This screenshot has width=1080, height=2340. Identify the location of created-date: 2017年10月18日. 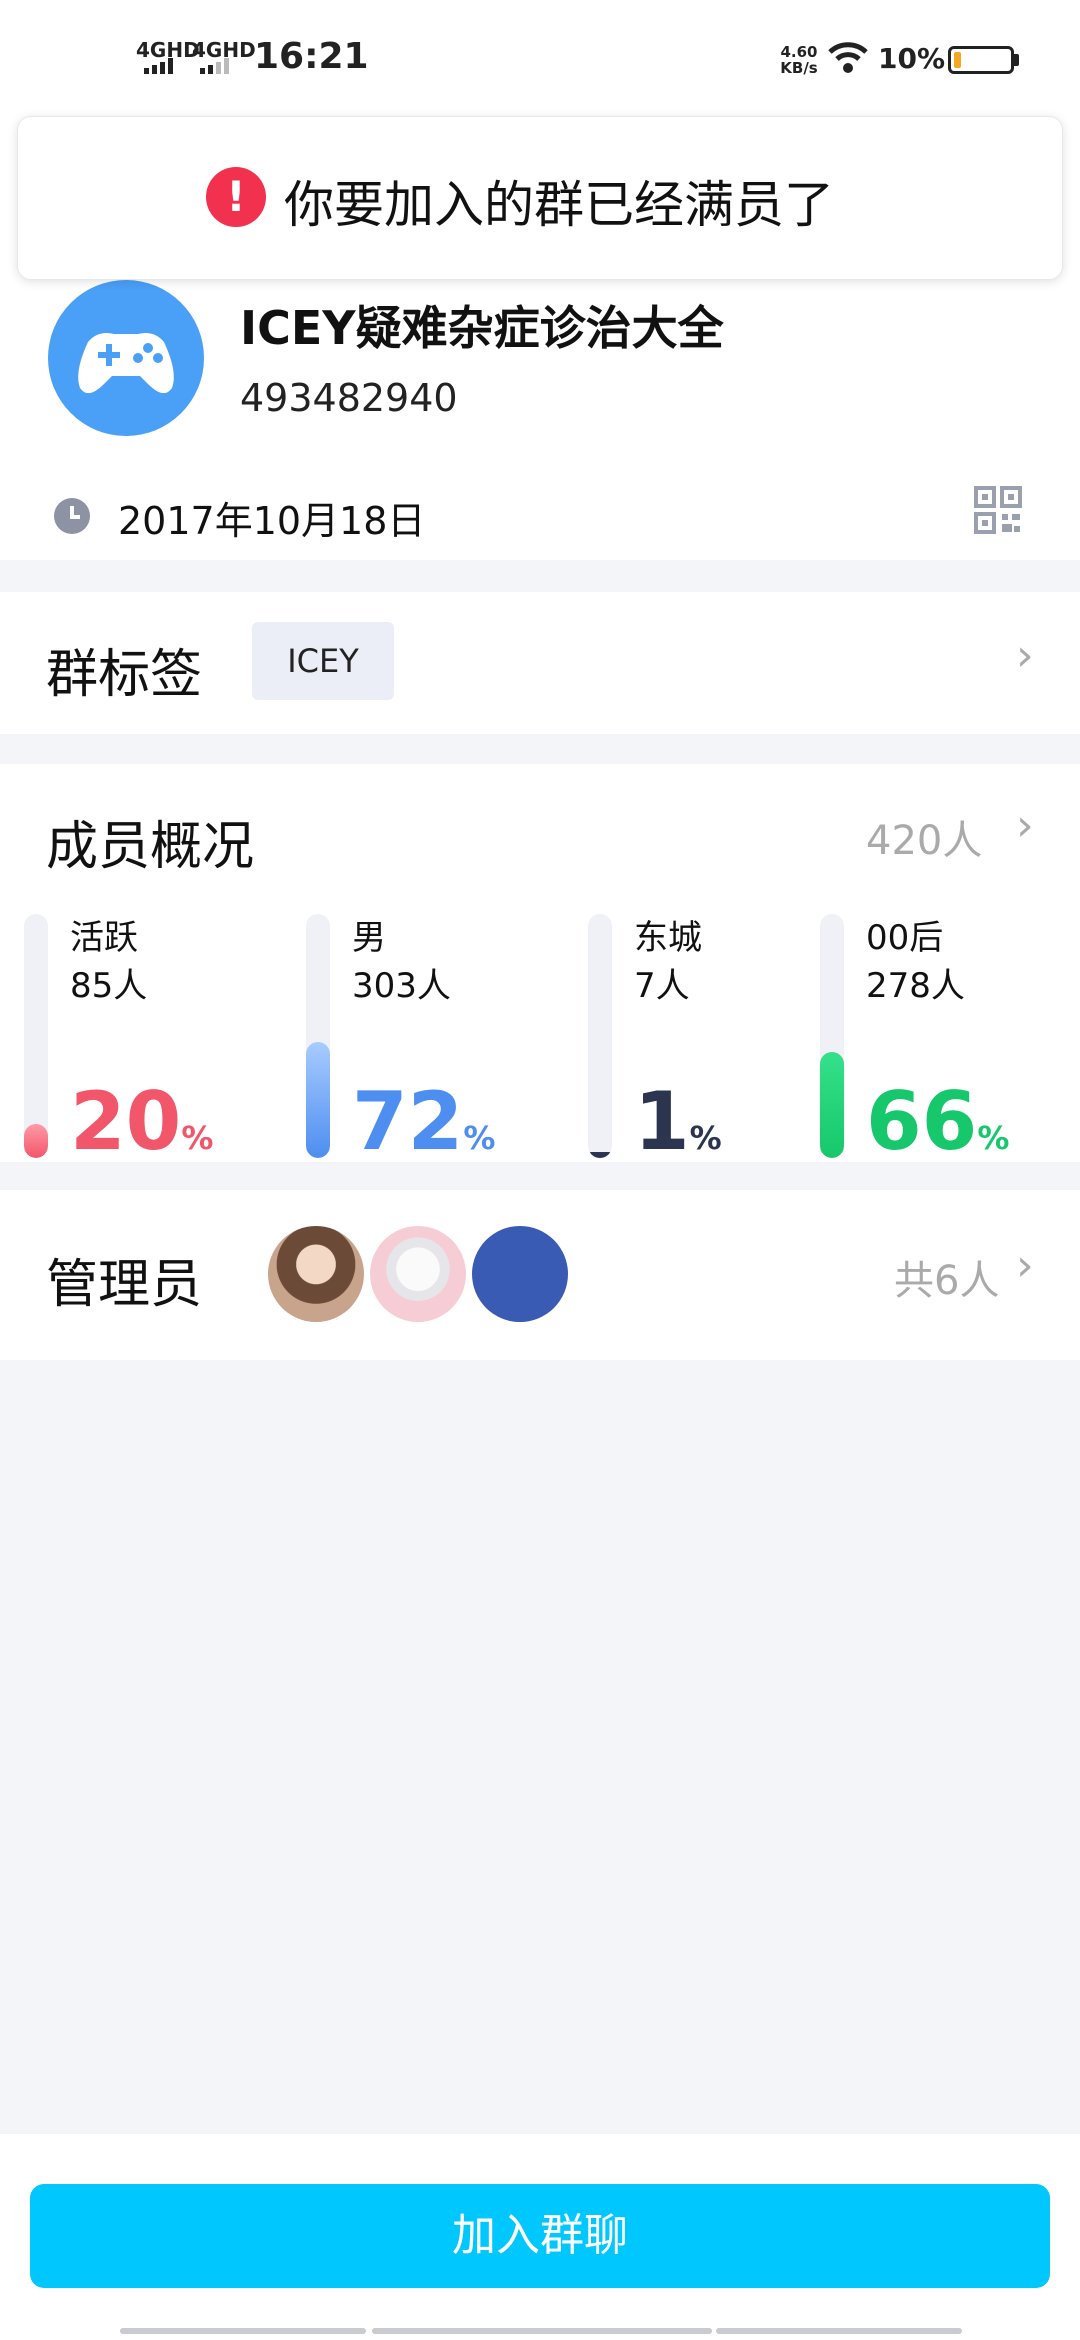
(272, 521).